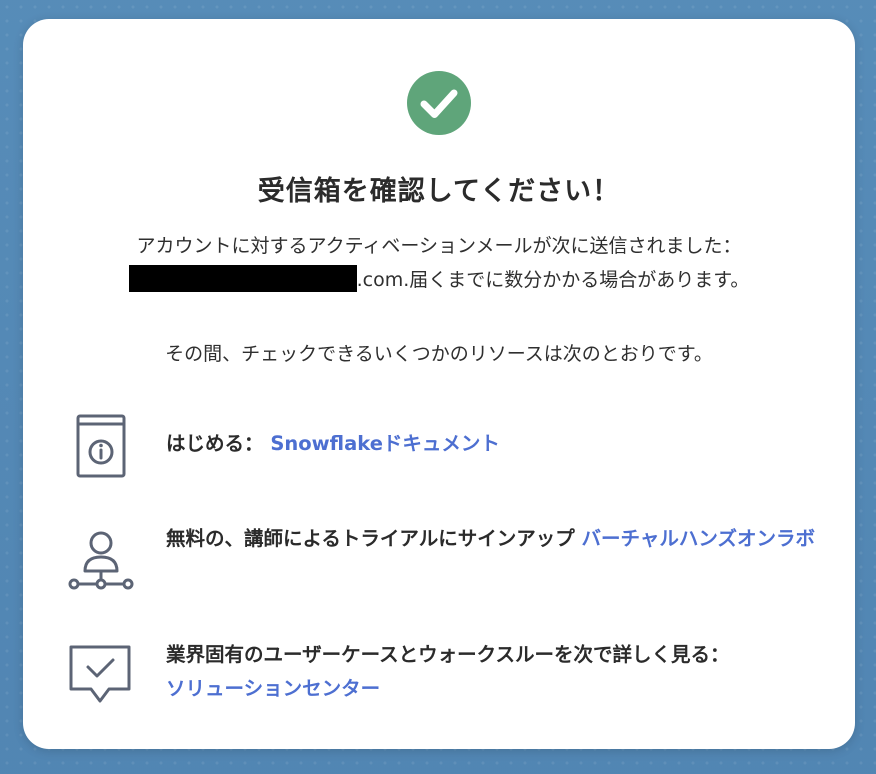  Describe the element at coordinates (698, 538) in the screenshot. I see `labs-link: バーチャルハンズオンラボ` at that location.